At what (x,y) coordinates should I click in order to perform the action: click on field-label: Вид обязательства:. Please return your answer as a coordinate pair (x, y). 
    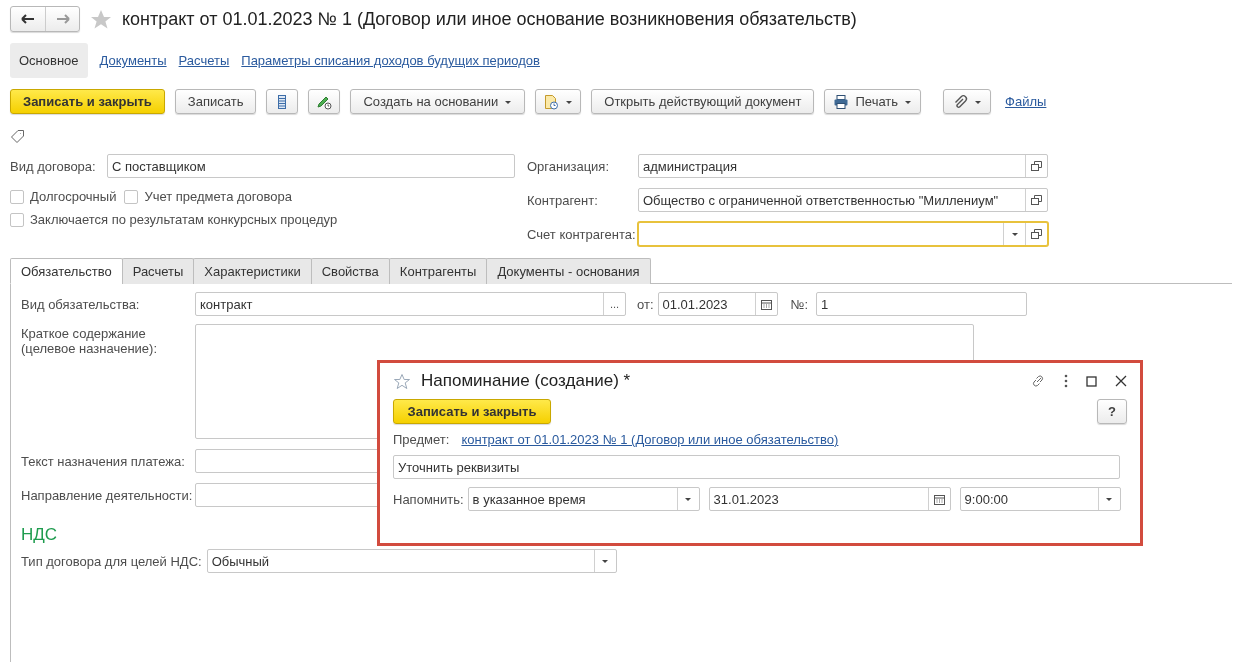
    Looking at the image, I should click on (81, 304).